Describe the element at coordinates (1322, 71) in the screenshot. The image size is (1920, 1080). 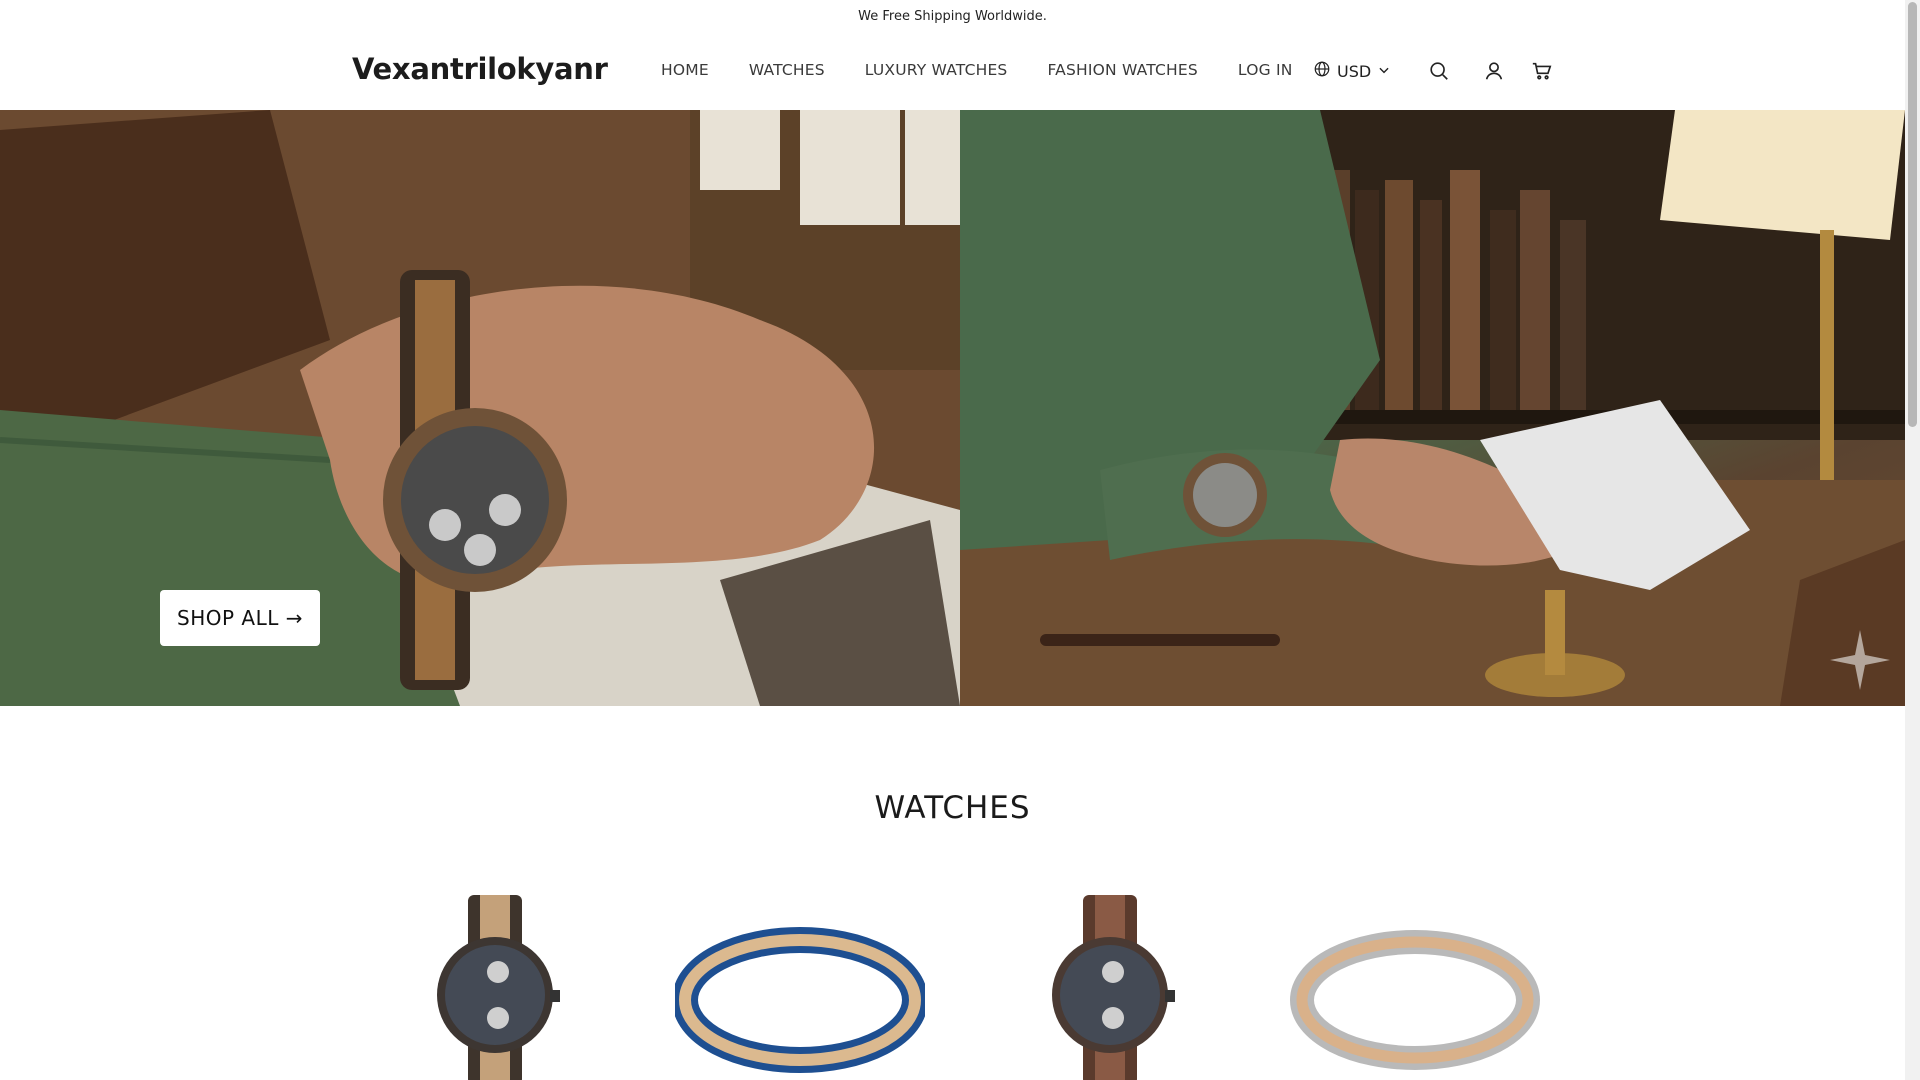
I see `globe-icon` at that location.